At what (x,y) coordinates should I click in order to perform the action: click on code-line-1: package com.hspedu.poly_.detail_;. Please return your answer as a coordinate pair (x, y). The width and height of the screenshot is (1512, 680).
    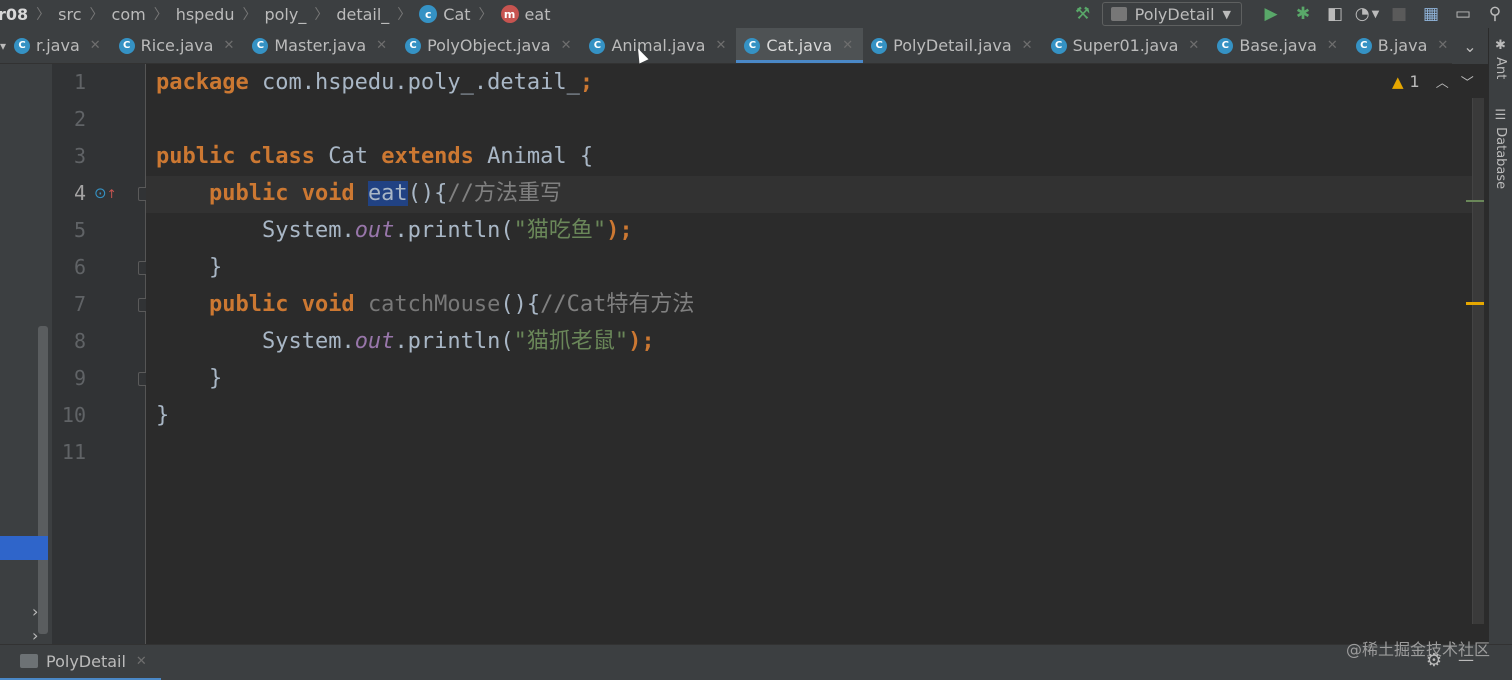
    Looking at the image, I should click on (374, 82).